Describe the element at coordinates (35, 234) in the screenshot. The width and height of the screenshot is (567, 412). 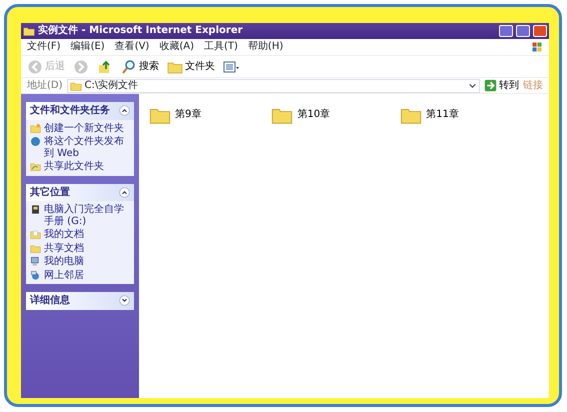
I see `documents-icon` at that location.